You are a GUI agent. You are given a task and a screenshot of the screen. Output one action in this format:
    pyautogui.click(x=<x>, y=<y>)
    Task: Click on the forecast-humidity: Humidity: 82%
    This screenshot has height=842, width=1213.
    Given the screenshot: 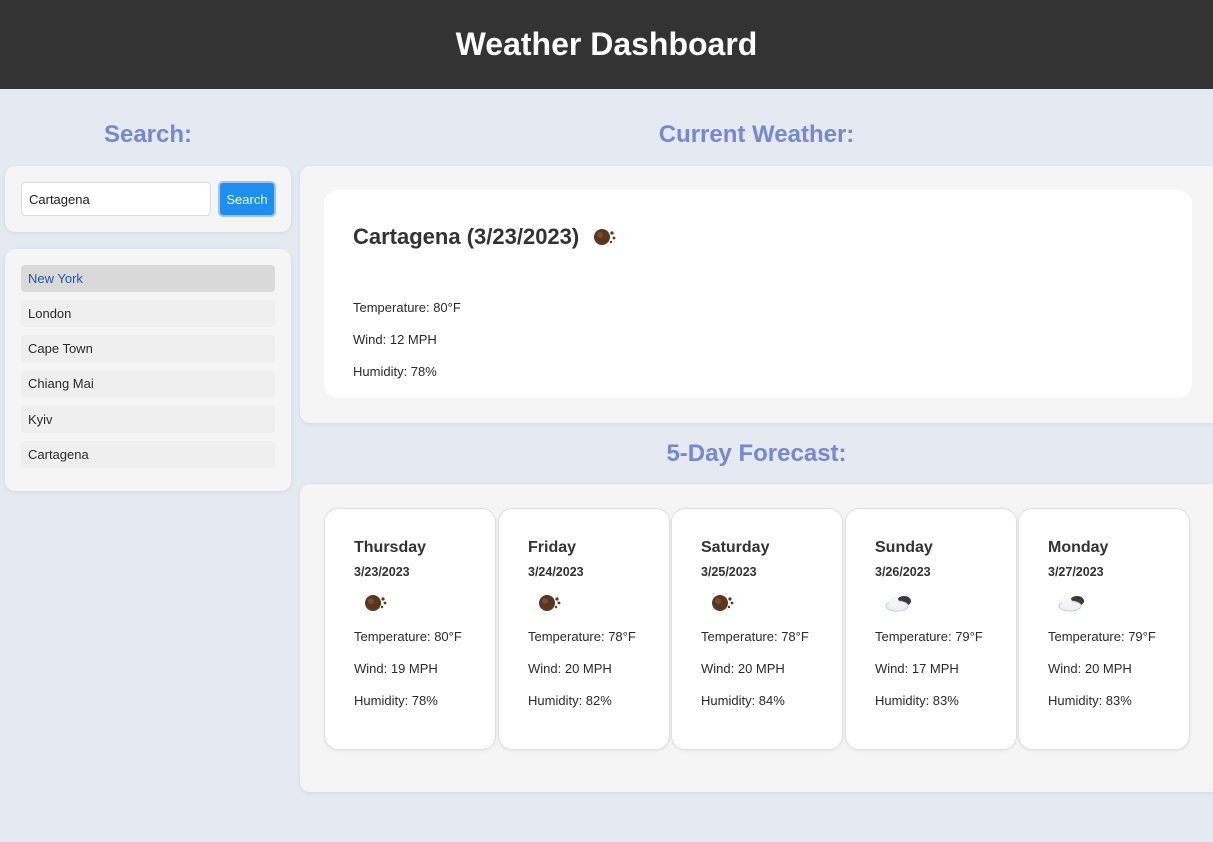 What is the action you would take?
    pyautogui.click(x=570, y=700)
    